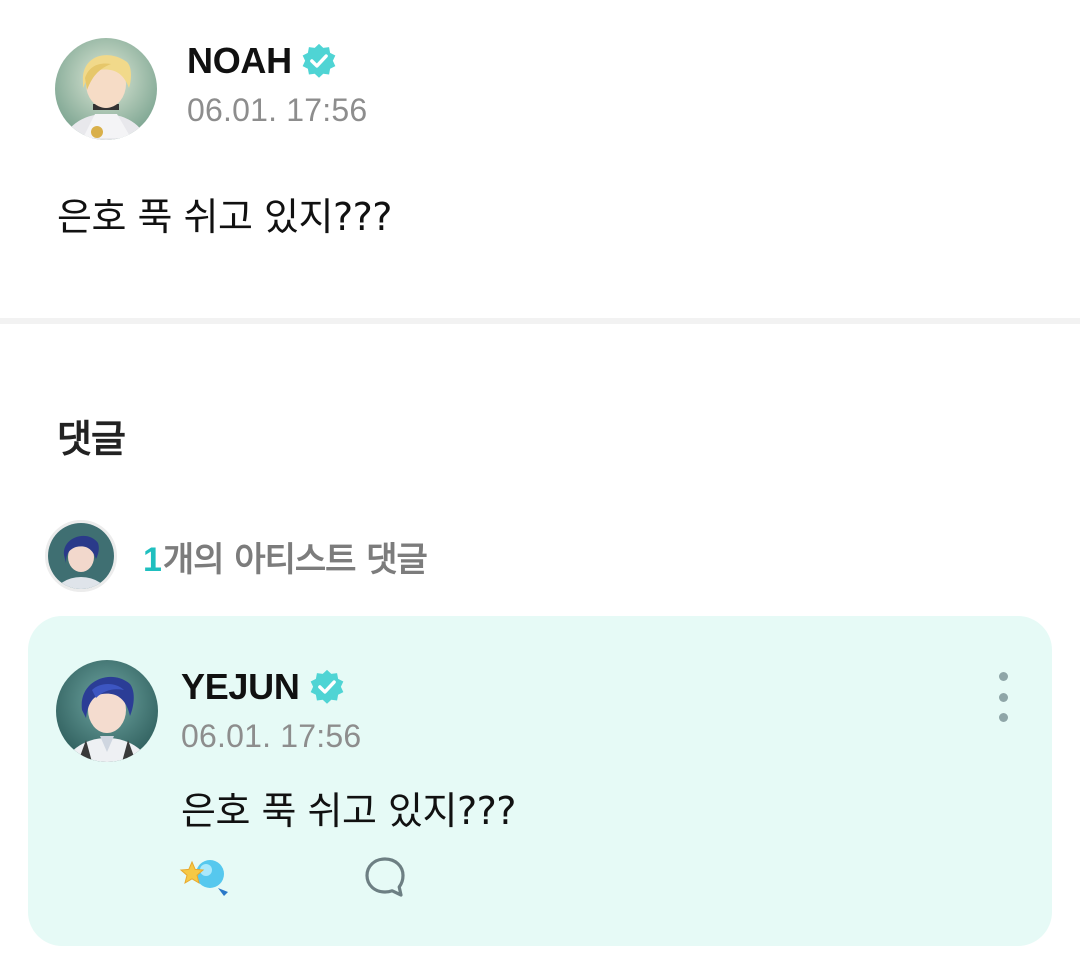 This screenshot has width=1080, height=968. I want to click on artist-comments-label: 1 개의 아티스트 댓글, so click(285, 556).